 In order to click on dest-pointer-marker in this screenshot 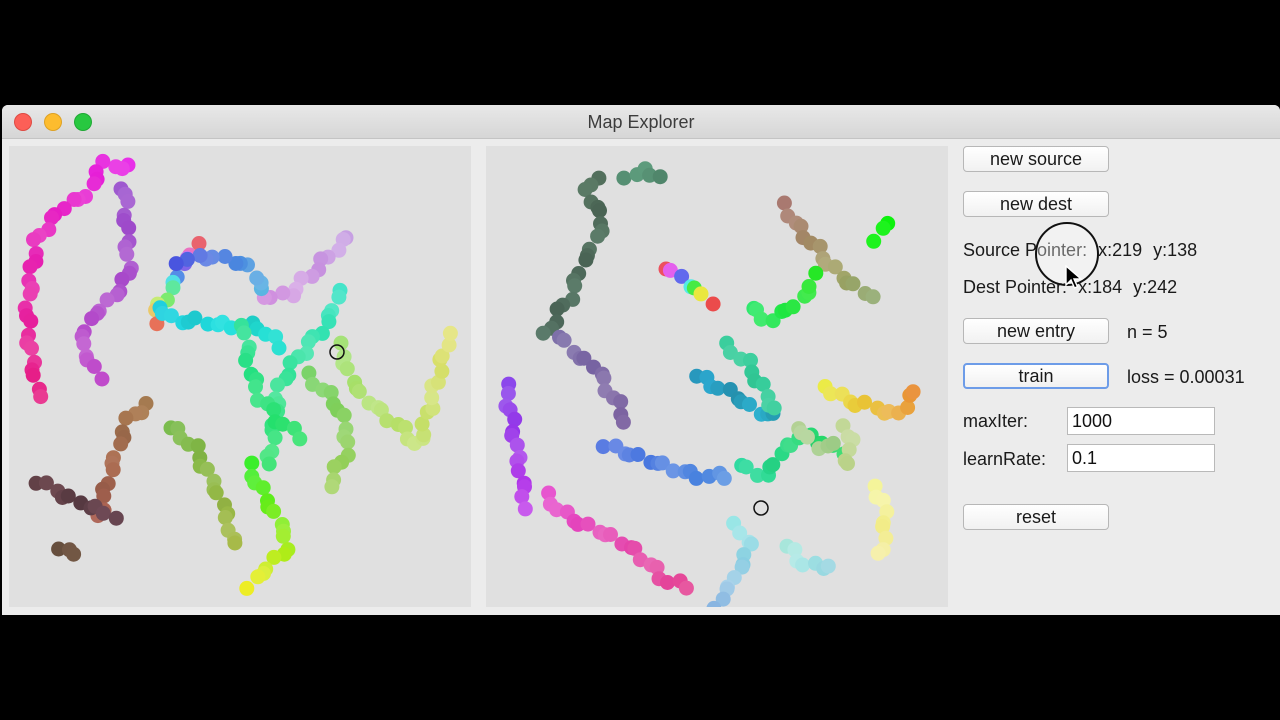, I will do `click(761, 508)`.